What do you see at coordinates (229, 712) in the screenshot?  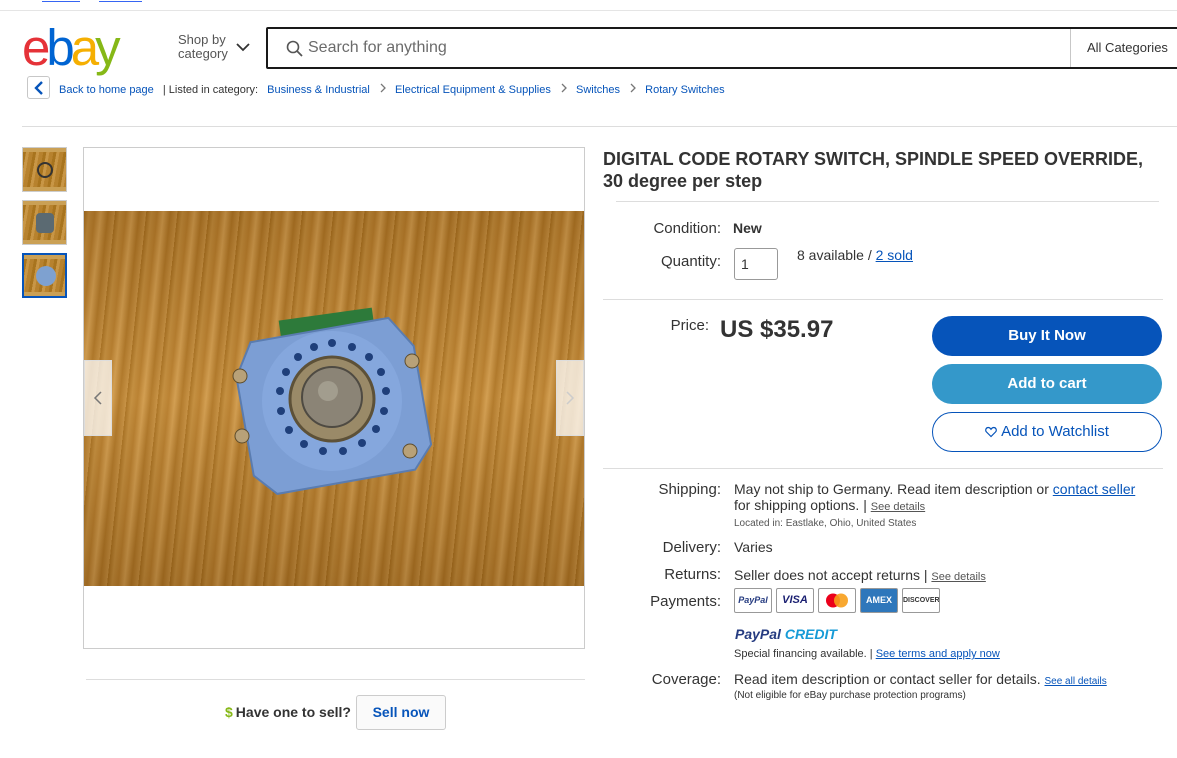 I see `dollar-icon: $` at bounding box center [229, 712].